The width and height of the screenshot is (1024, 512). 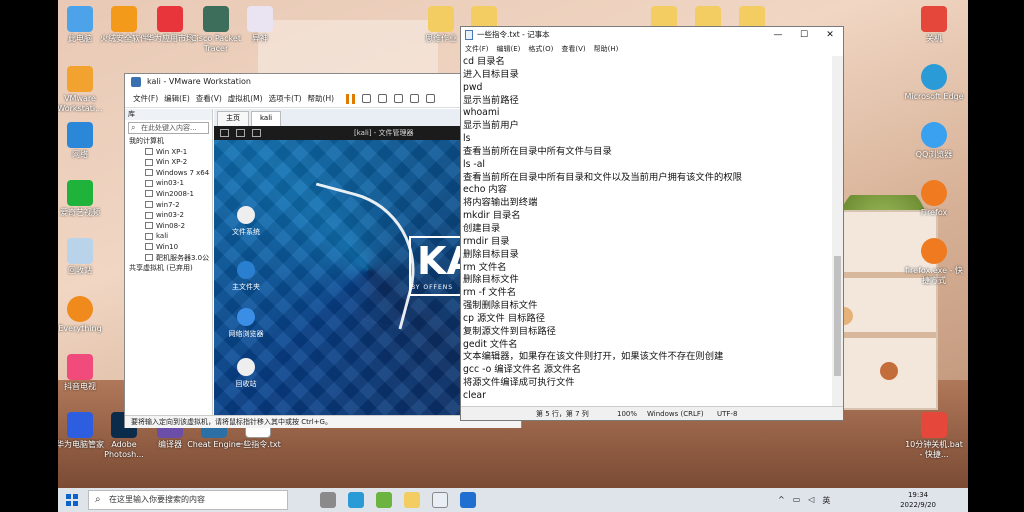 What do you see at coordinates (240, 133) in the screenshot?
I see `kali-terminal-icon` at bounding box center [240, 133].